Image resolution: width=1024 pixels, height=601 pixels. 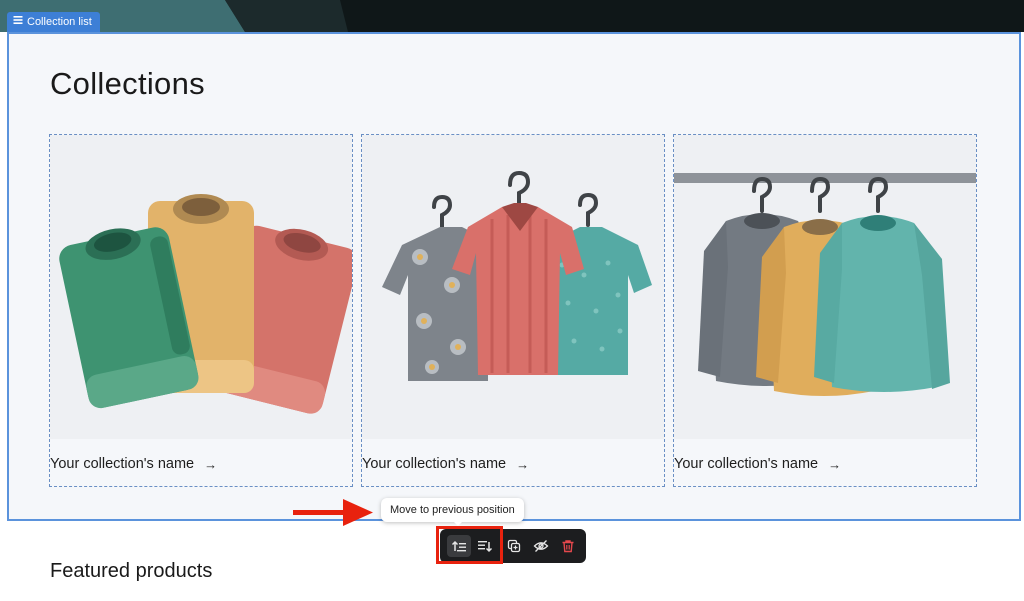 What do you see at coordinates (333, 512) in the screenshot?
I see `annotation-arrow-icon` at bounding box center [333, 512].